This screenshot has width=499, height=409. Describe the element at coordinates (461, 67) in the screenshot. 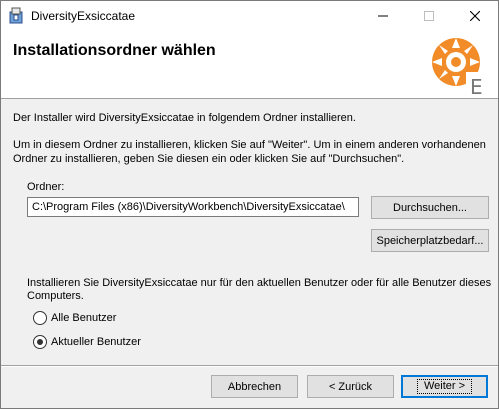

I see `diversity-workbench-logo: E` at that location.